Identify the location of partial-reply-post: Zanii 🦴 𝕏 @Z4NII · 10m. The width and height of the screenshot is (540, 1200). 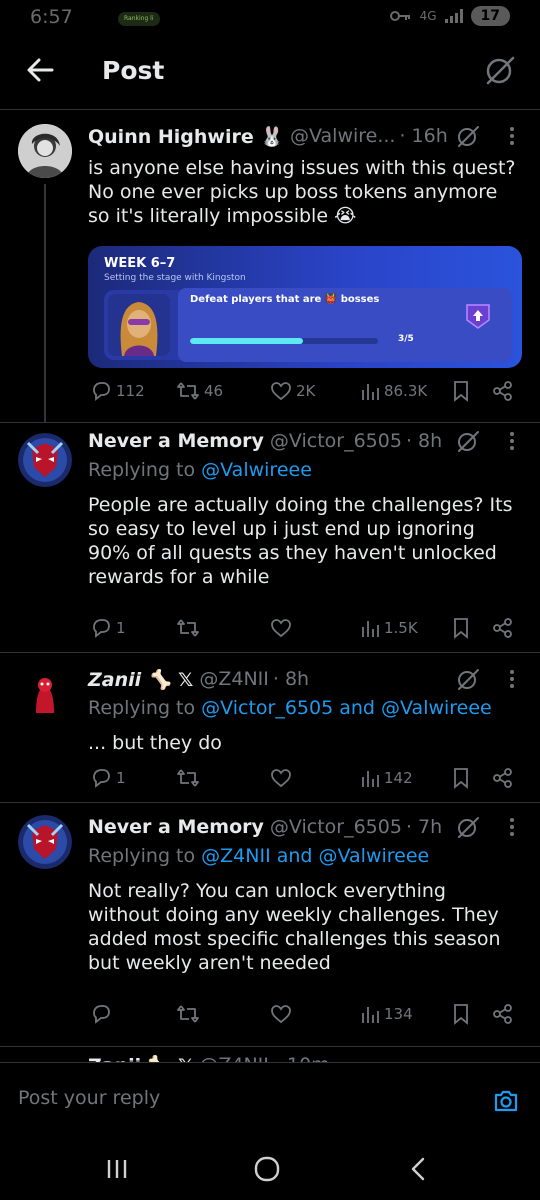
(270, 1054).